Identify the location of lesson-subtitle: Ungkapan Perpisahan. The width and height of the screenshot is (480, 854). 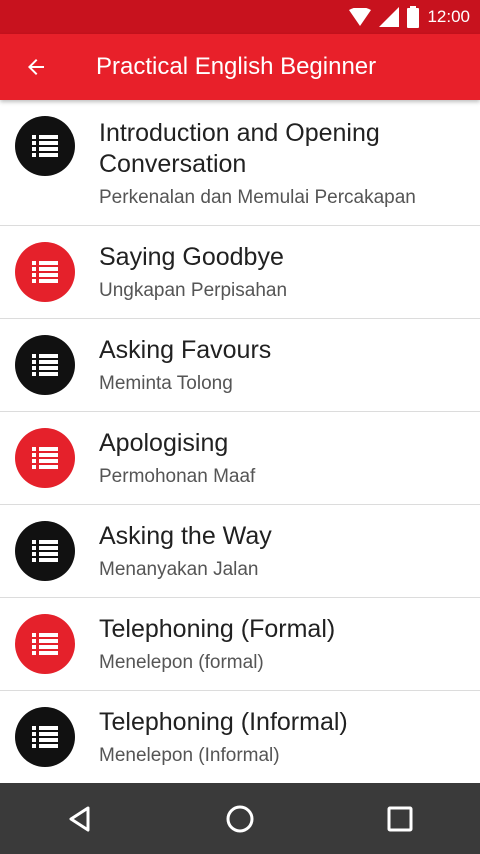
(193, 290).